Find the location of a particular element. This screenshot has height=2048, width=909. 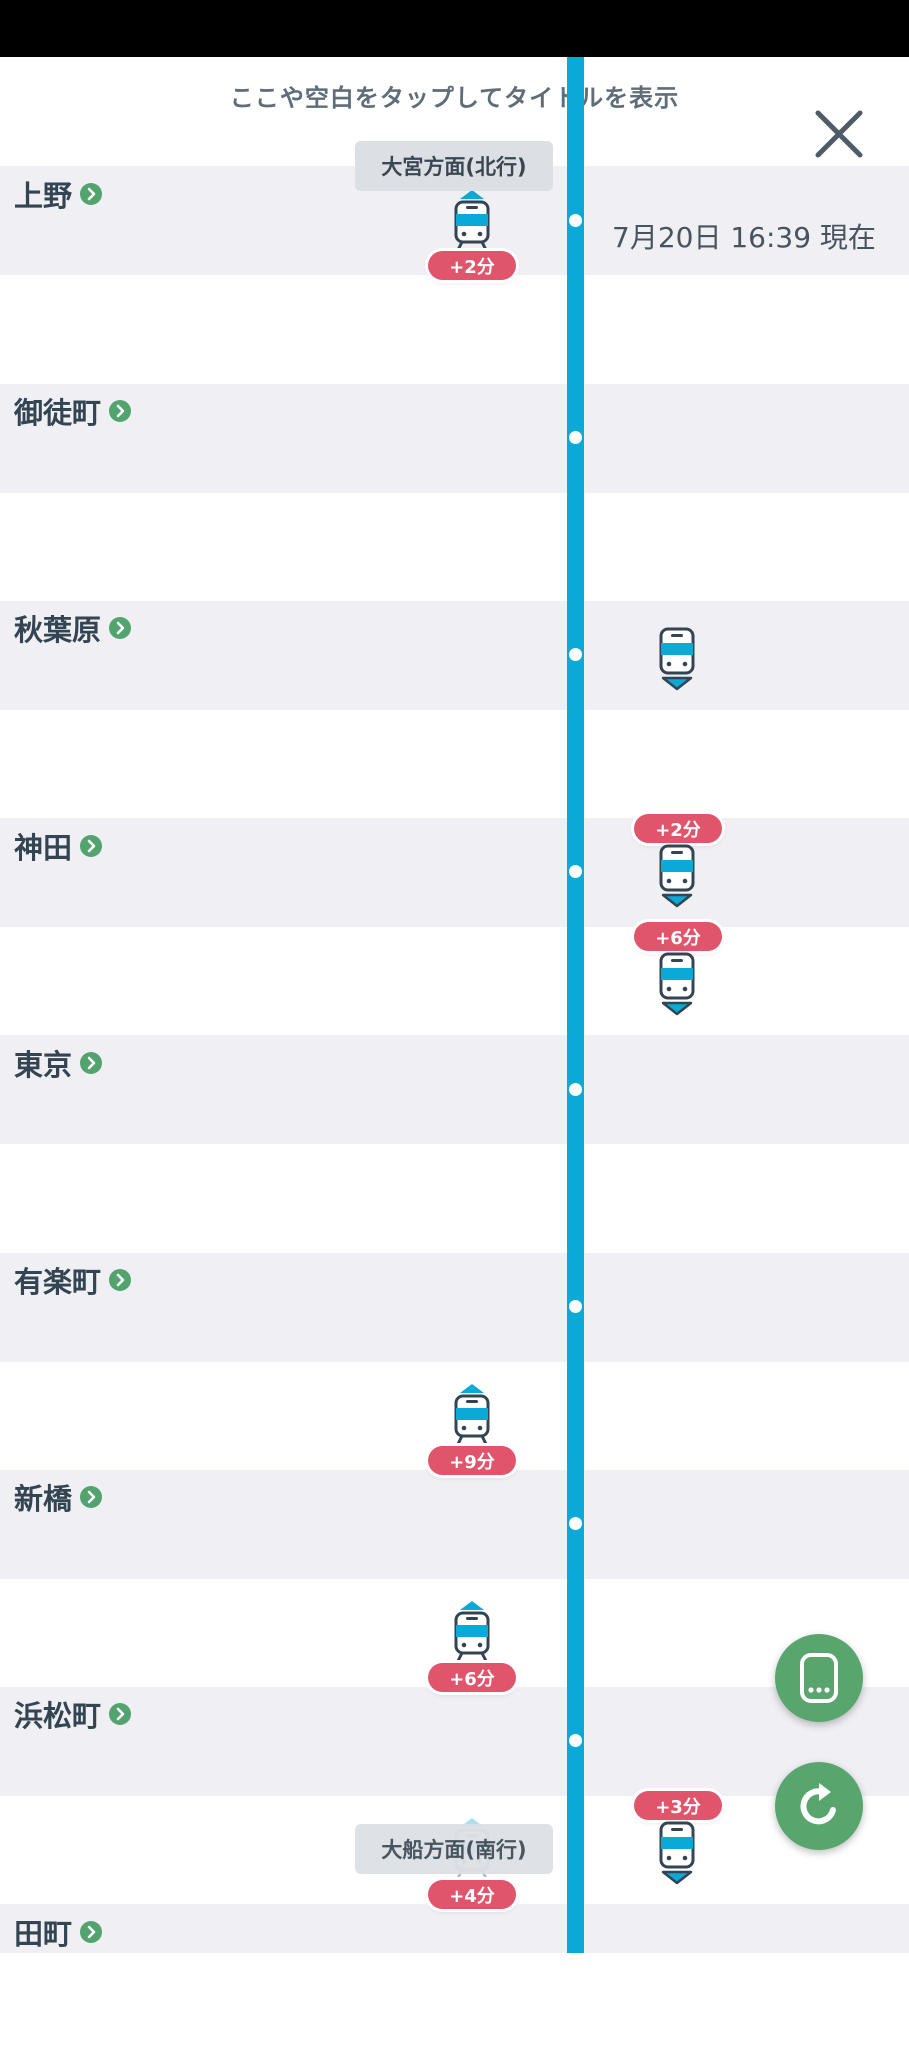

close-icon is located at coordinates (839, 134).